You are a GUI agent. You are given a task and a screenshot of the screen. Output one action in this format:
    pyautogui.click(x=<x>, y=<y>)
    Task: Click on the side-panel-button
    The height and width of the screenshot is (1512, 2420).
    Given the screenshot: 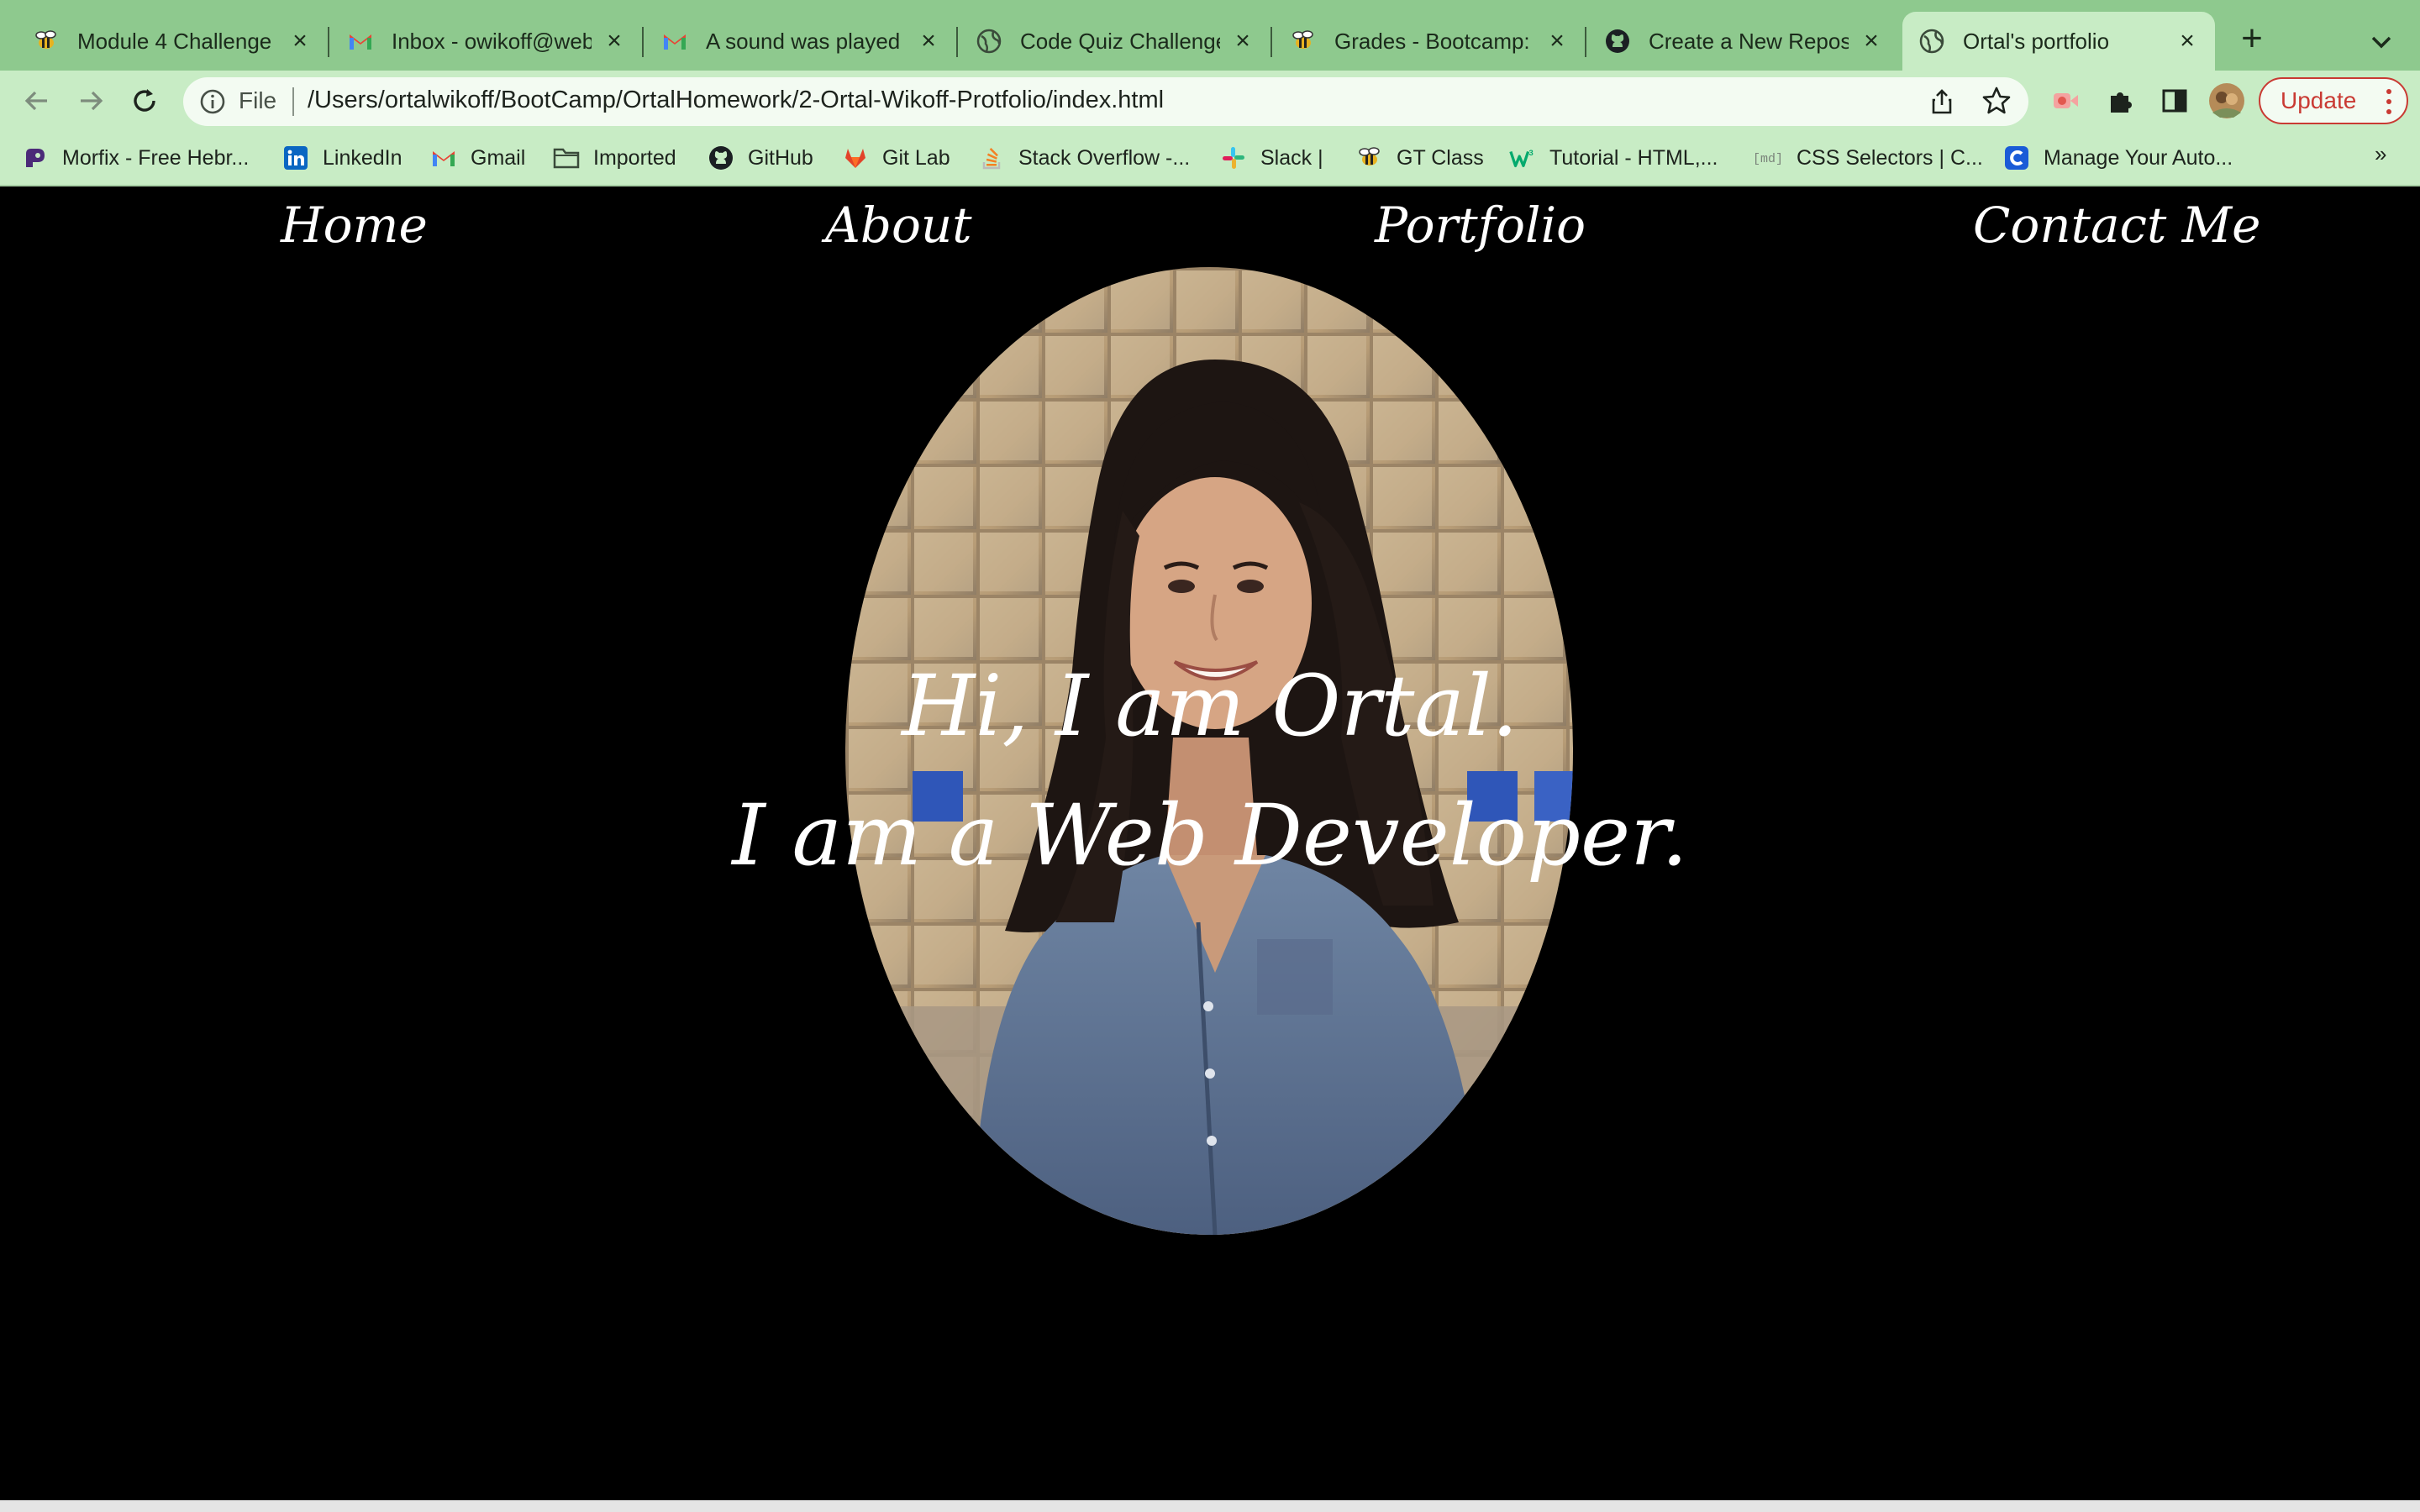 What is the action you would take?
    pyautogui.click(x=2174, y=100)
    